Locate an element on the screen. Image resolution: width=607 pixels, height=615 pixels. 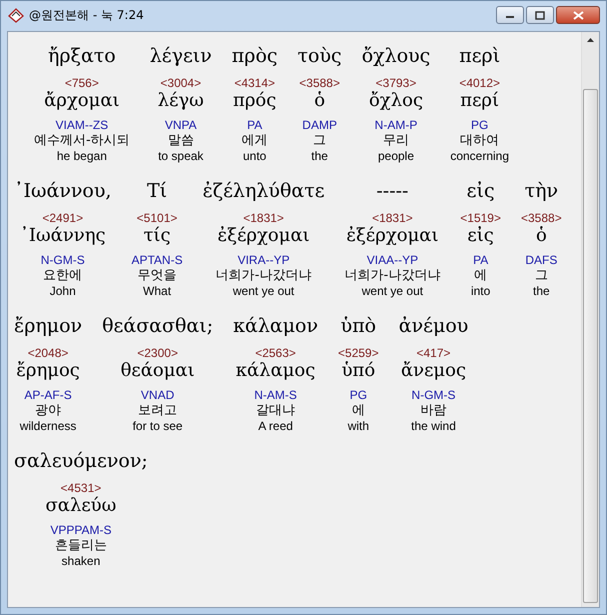
lemma: πρός is located at coordinates (254, 101).